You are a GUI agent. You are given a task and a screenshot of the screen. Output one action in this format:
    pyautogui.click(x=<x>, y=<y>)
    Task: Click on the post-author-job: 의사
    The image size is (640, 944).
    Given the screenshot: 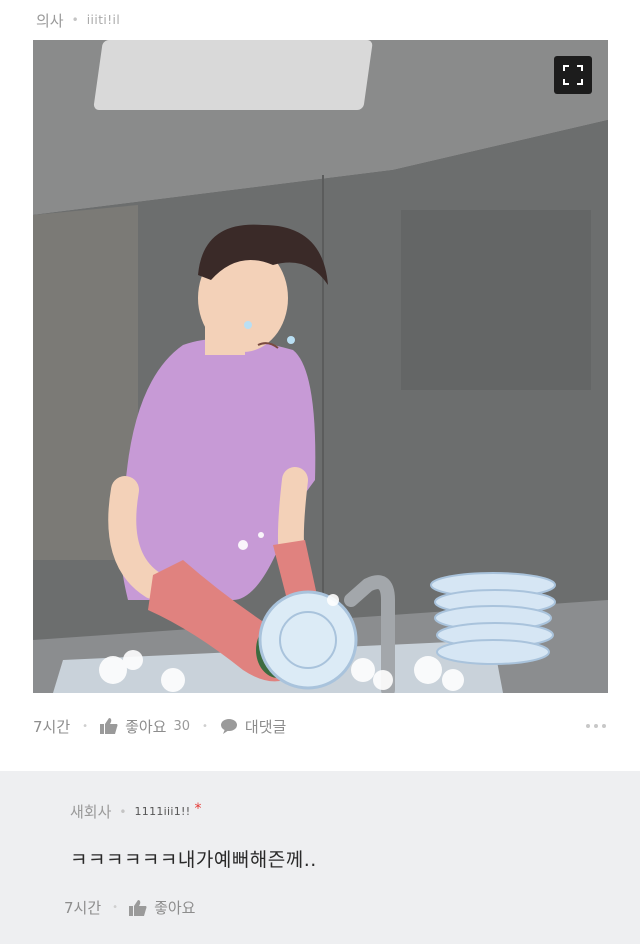 What is the action you would take?
    pyautogui.click(x=50, y=20)
    